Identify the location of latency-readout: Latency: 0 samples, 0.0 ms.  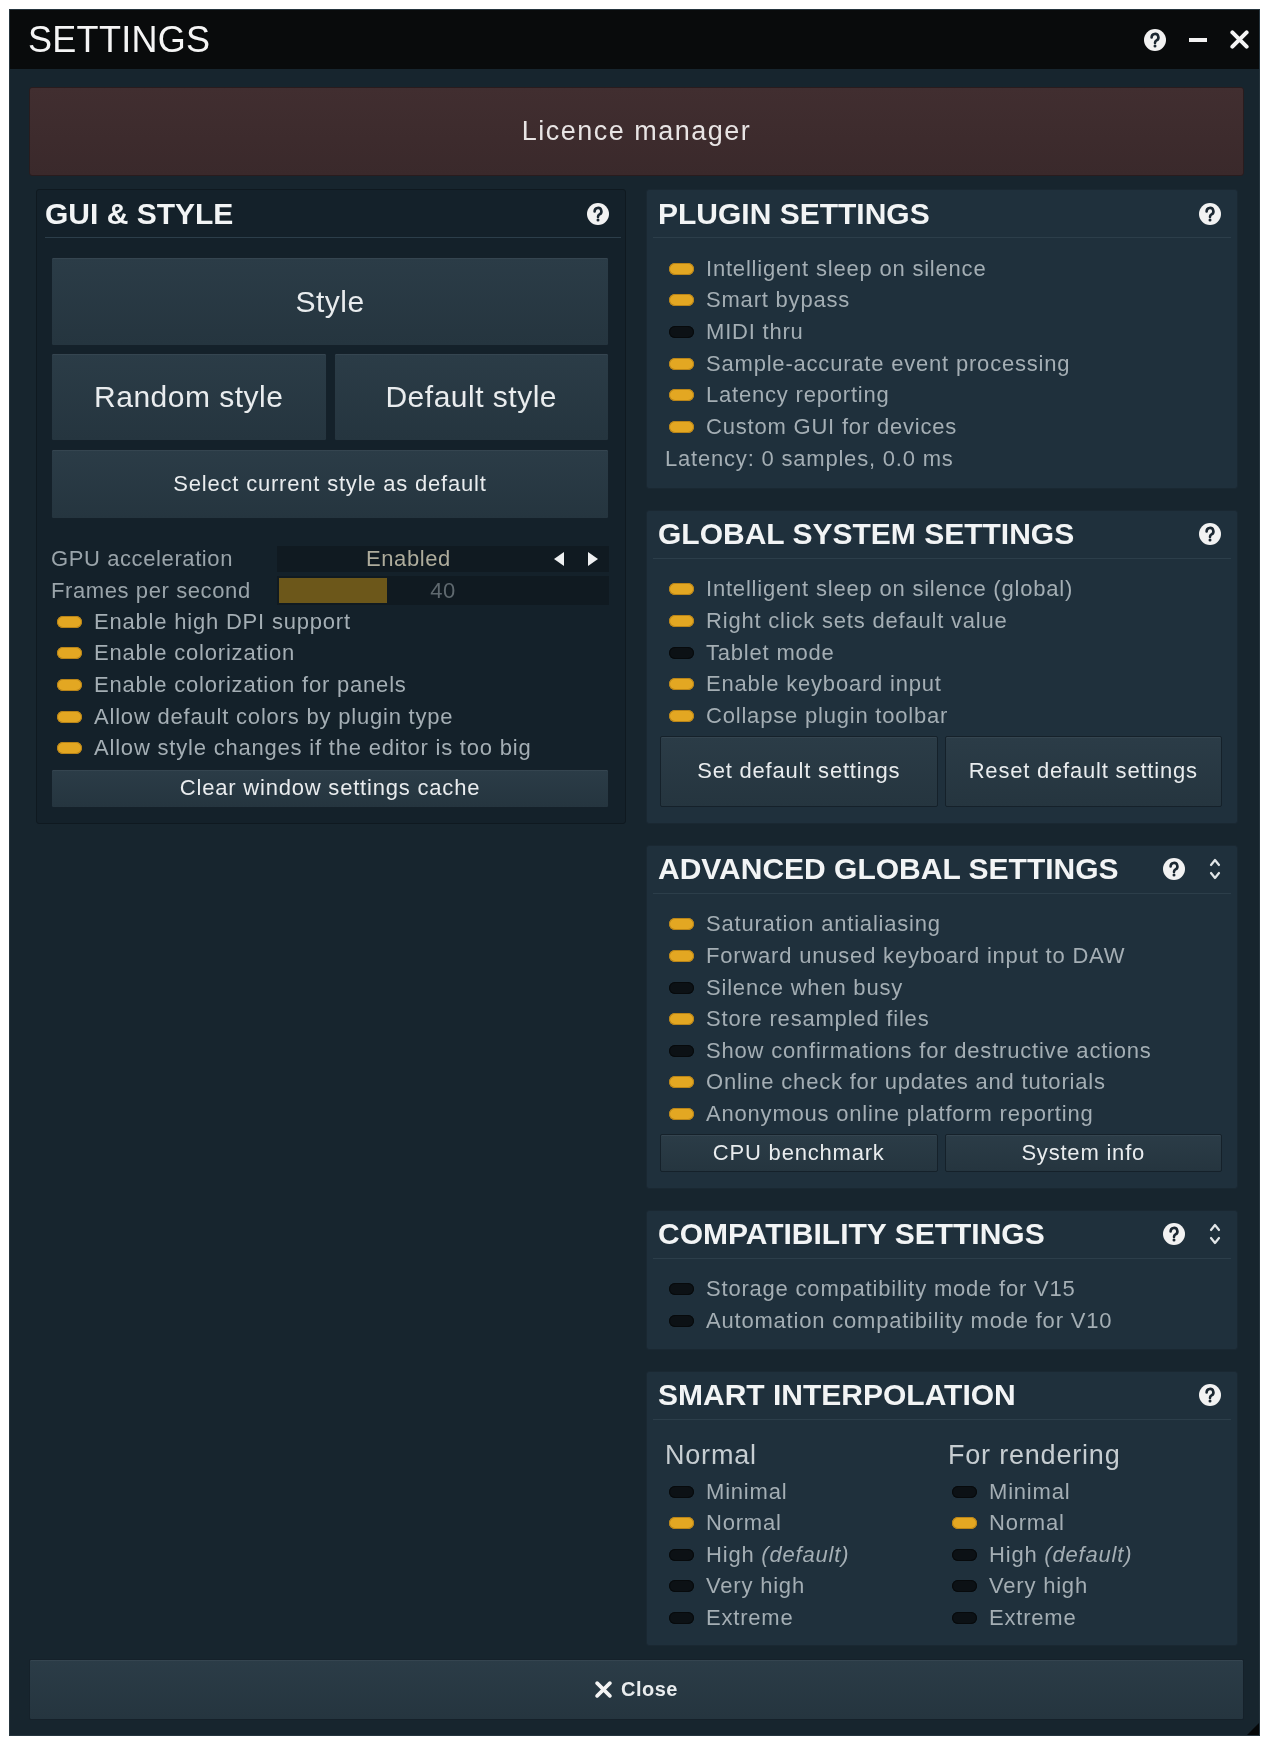
(810, 458).